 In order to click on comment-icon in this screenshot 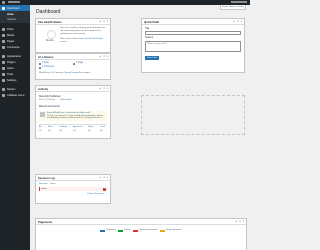, I will do `click(40, 67)`.